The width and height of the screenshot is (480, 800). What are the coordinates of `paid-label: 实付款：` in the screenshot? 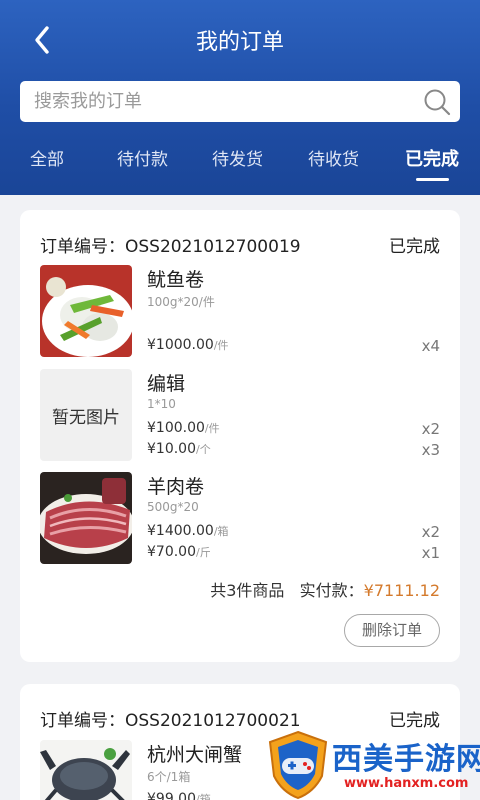 It's located at (331, 590).